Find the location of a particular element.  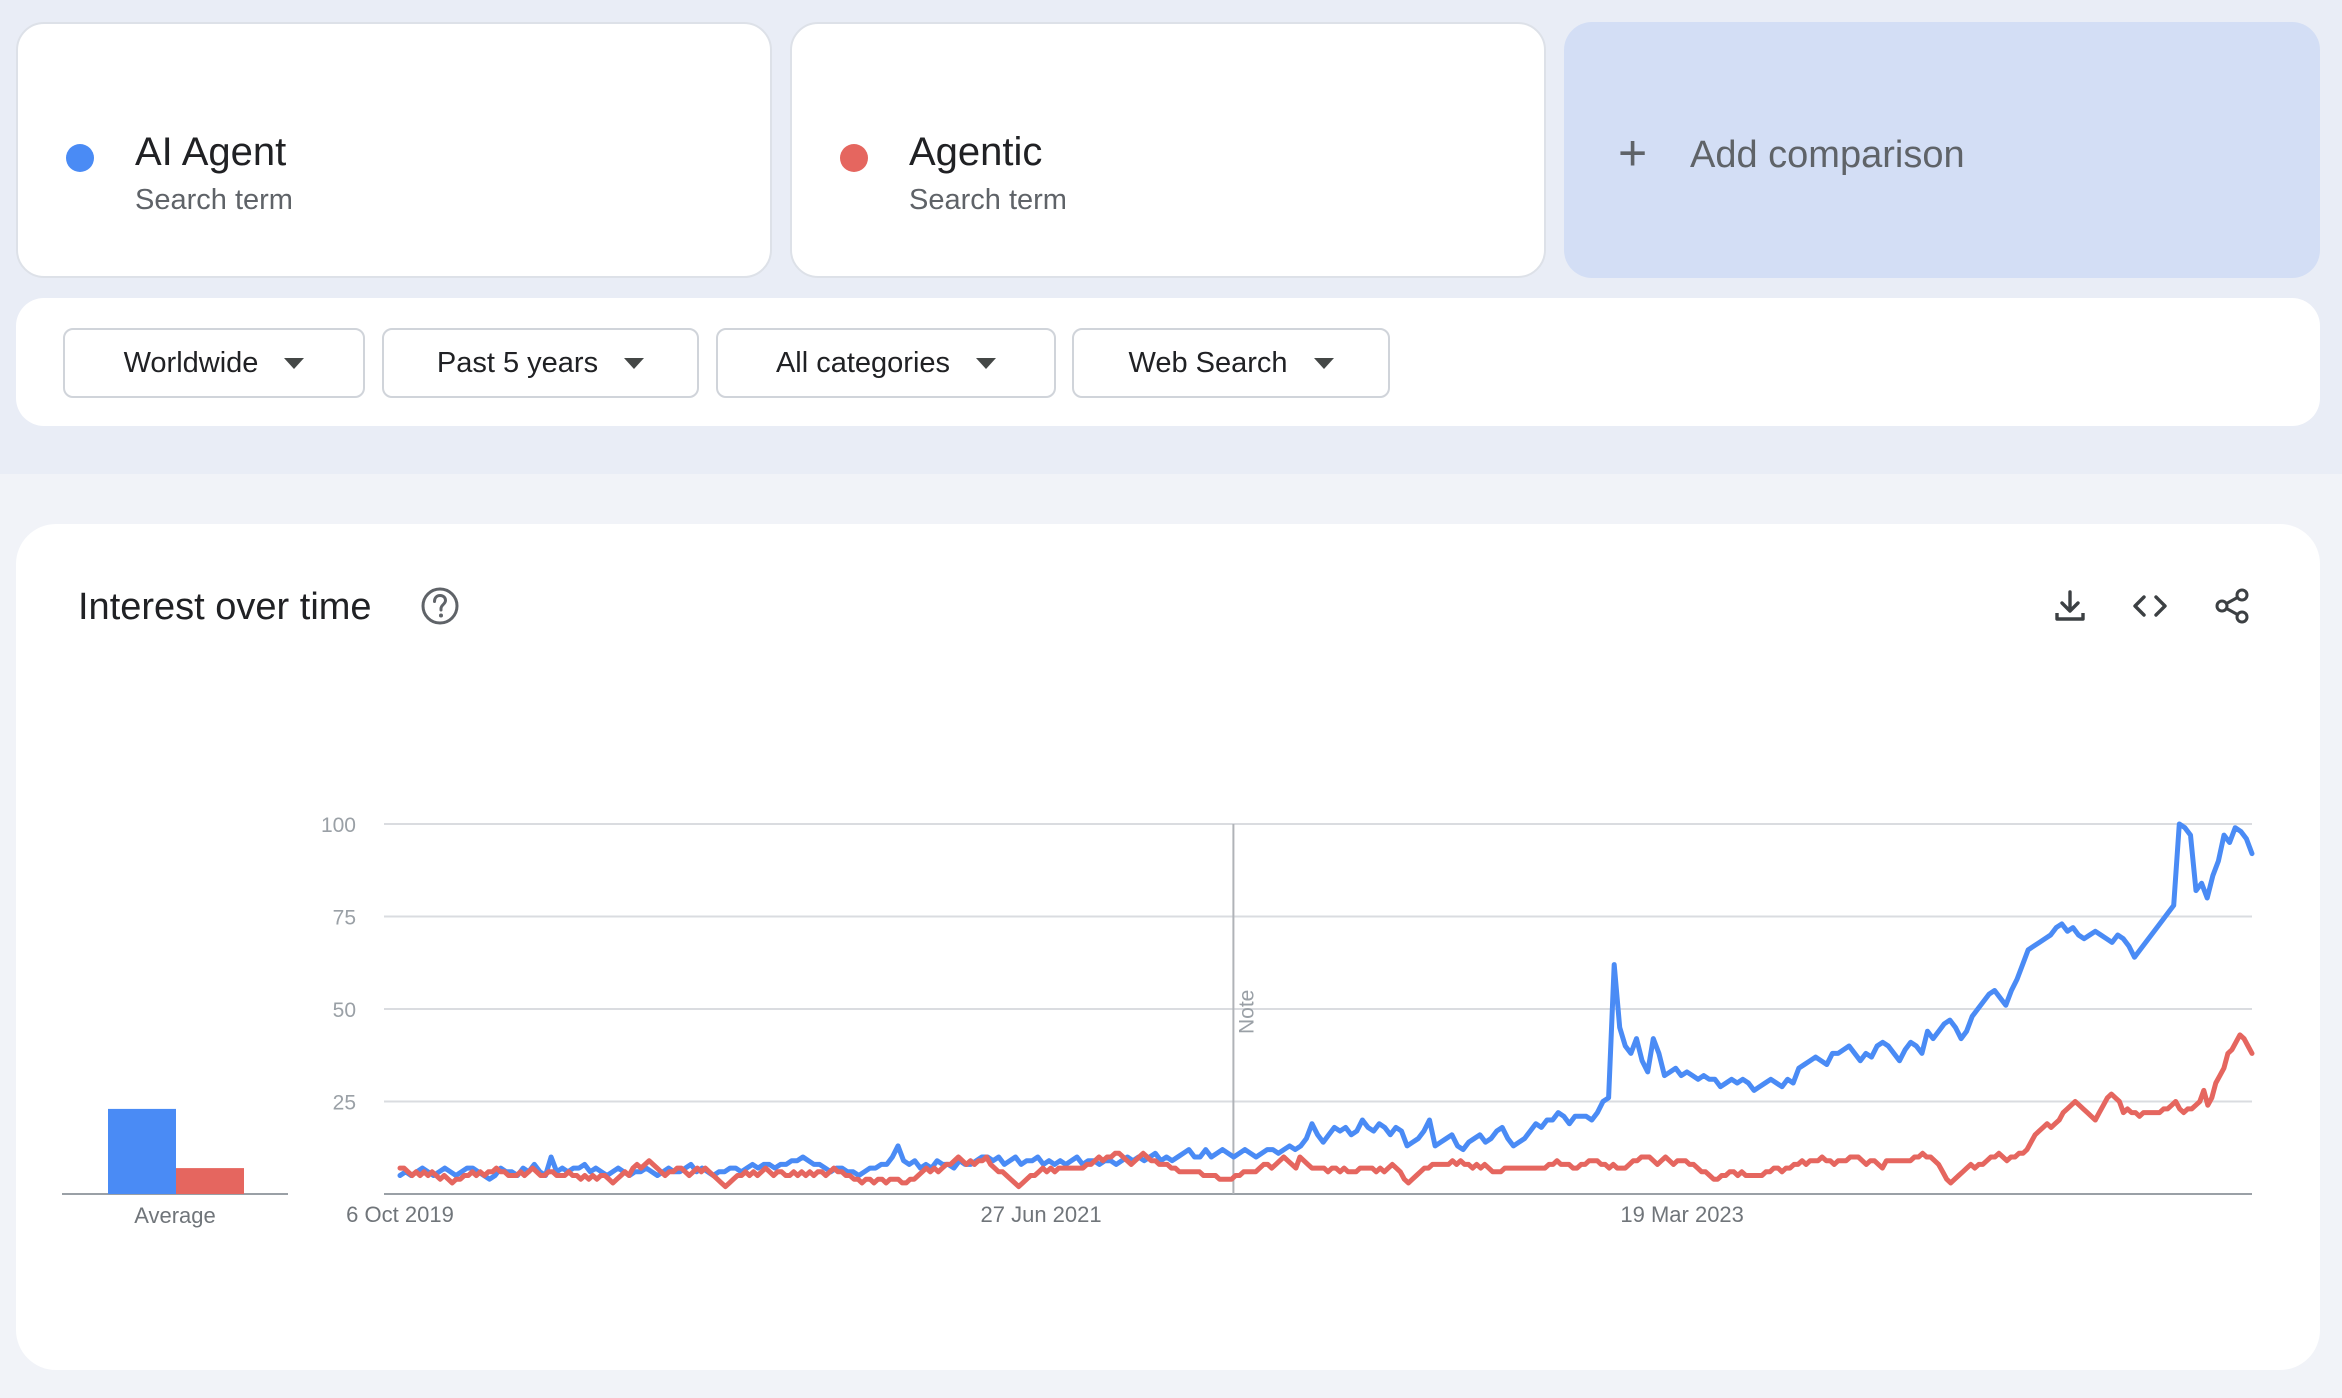

x-tick-label: 27 Jun 2021 is located at coordinates (1041, 1214).